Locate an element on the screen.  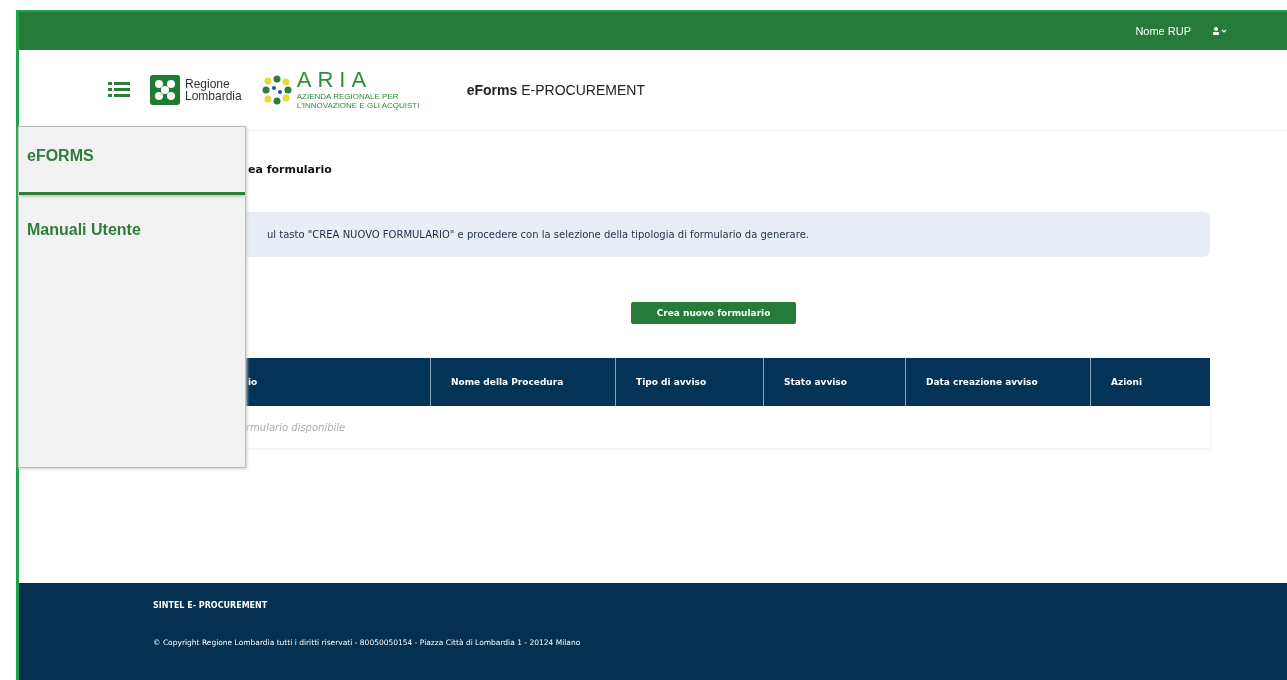
create-button: Crea nuovo formulario is located at coordinates (713, 313).